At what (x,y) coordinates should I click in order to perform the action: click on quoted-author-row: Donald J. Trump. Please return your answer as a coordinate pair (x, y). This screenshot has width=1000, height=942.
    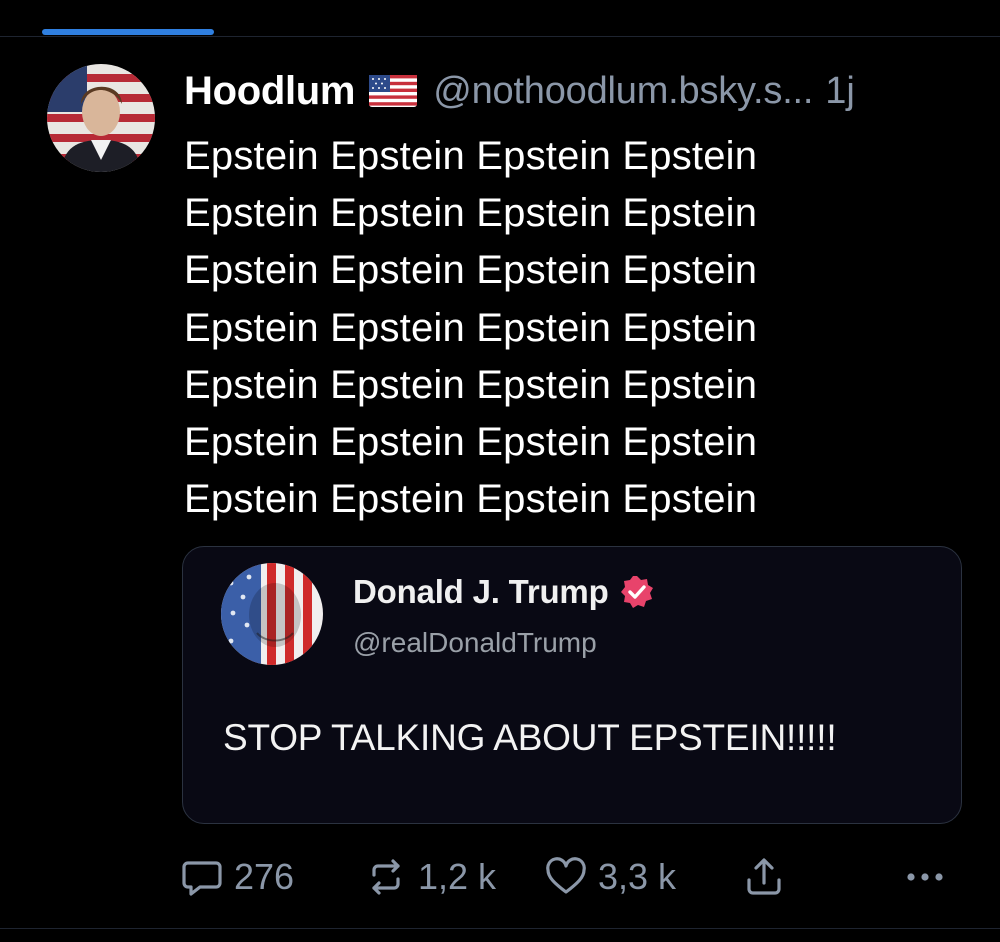
    Looking at the image, I should click on (504, 592).